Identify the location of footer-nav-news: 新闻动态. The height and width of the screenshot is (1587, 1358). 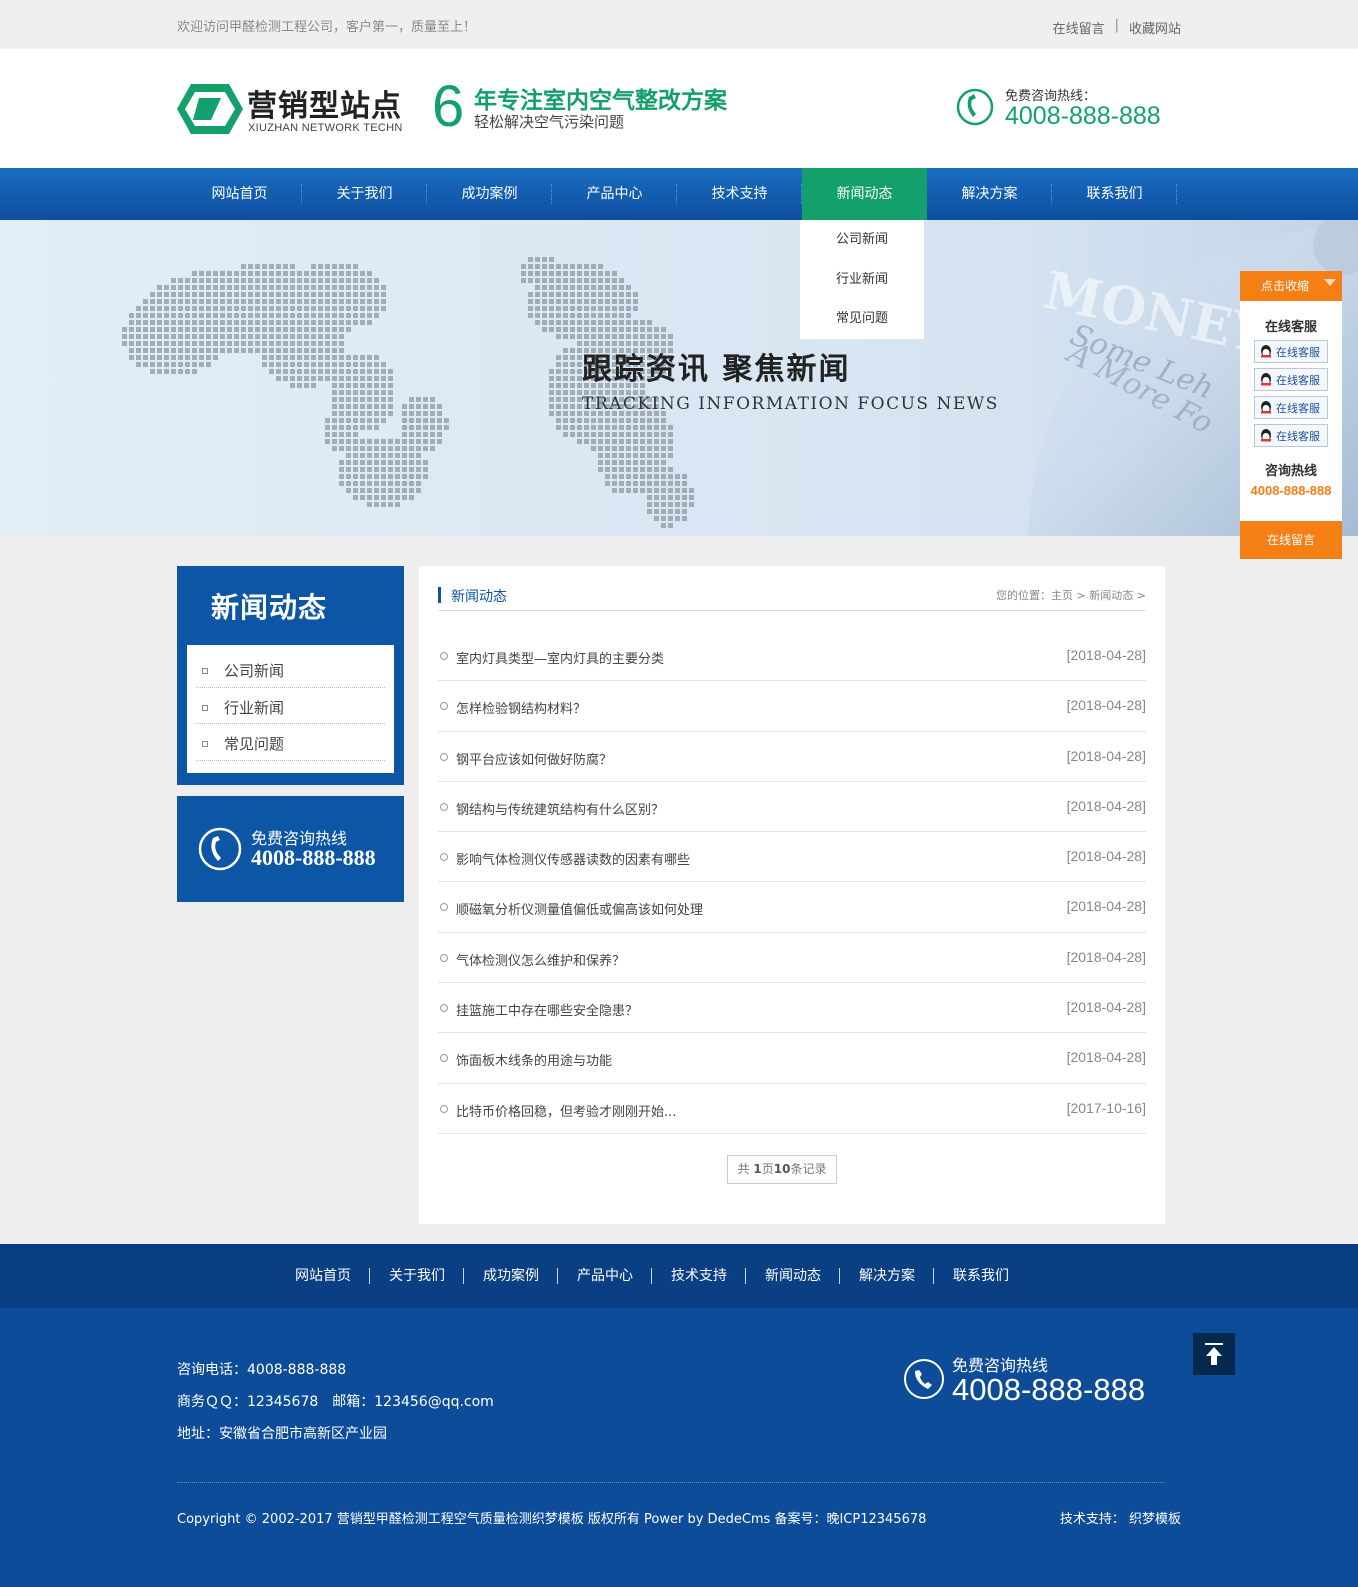
(793, 1276).